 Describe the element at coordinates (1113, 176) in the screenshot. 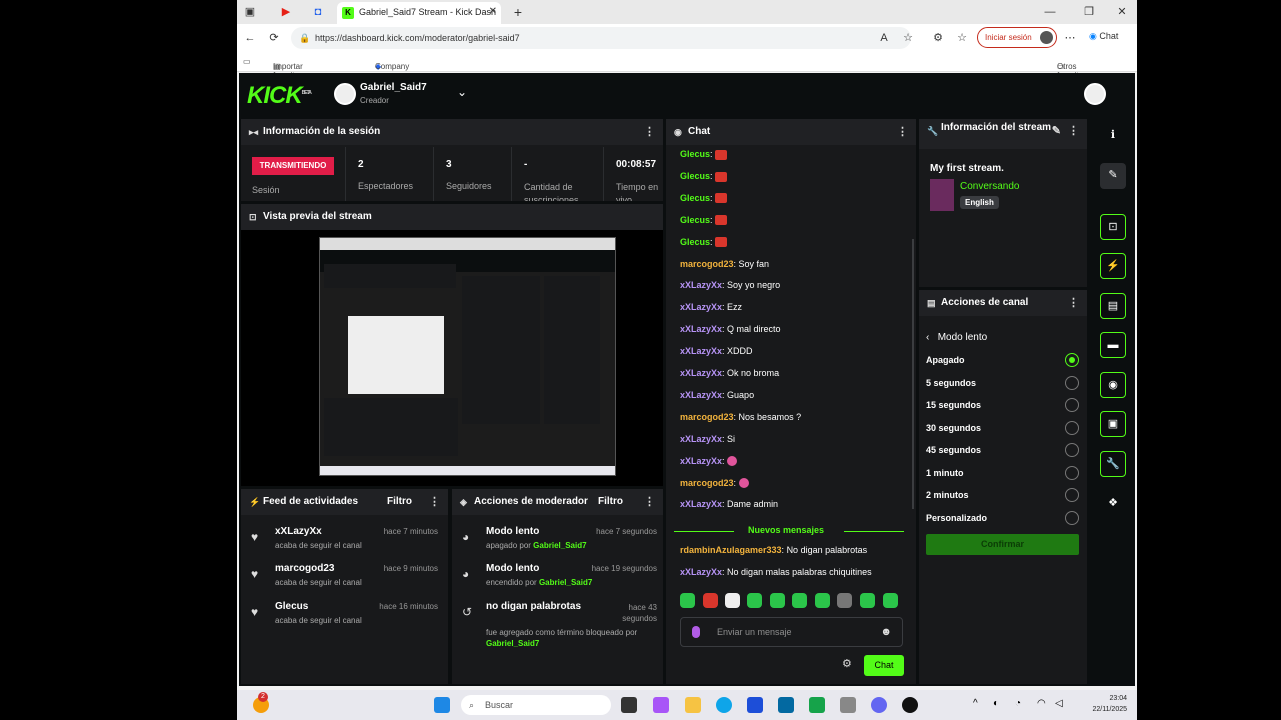

I see `edit-stream-icon: ✎` at that location.